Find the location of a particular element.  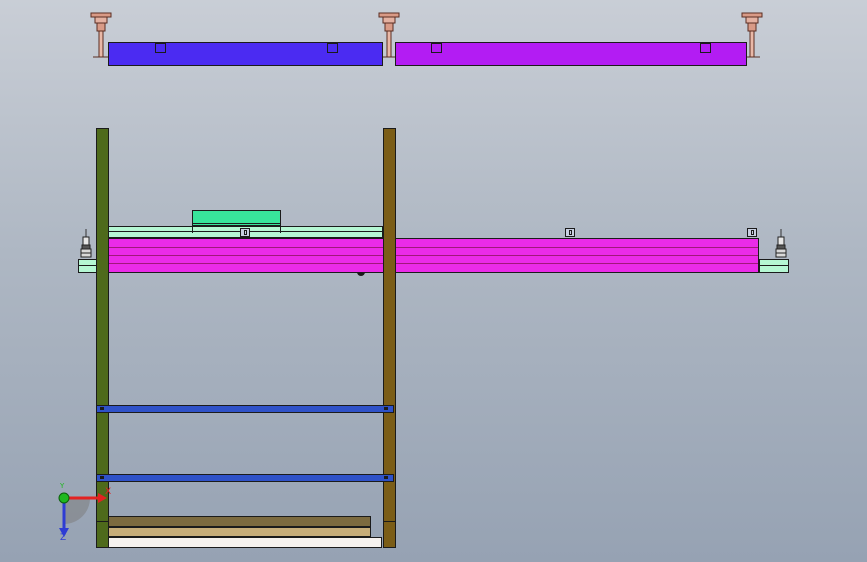

right-end-plate is located at coordinates (774, 266).